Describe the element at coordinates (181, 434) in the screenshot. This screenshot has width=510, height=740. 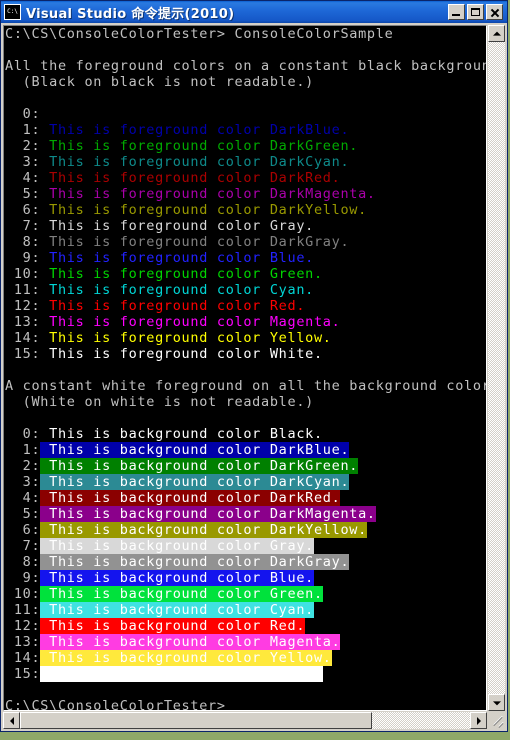
I see `background-row-text: This is background color Black.` at that location.